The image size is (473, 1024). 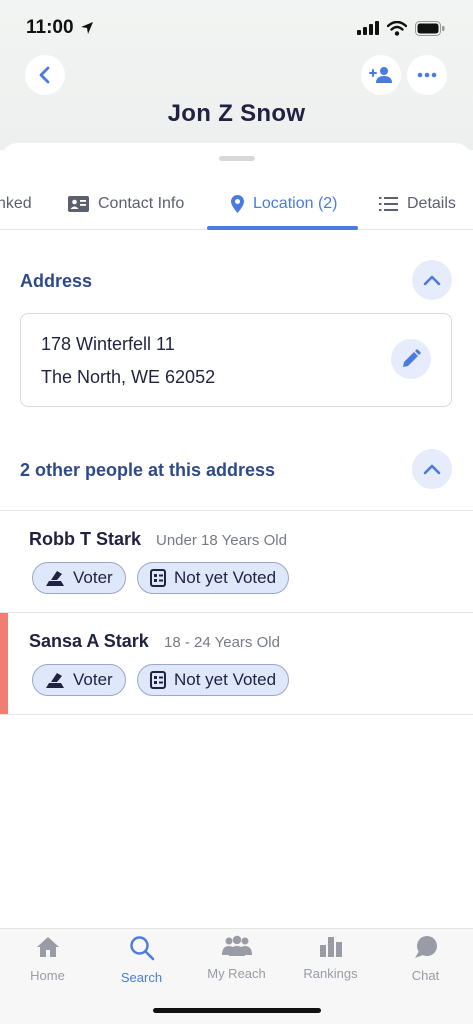 I want to click on map-pin-icon, so click(x=237, y=204).